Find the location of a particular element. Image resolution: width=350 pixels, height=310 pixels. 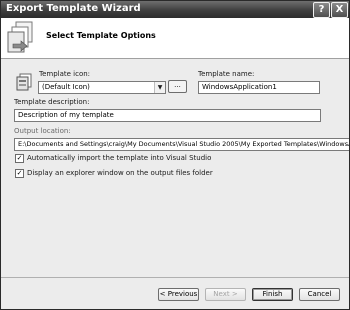

wizard-header: Select Template Options is located at coordinates (175, 38).